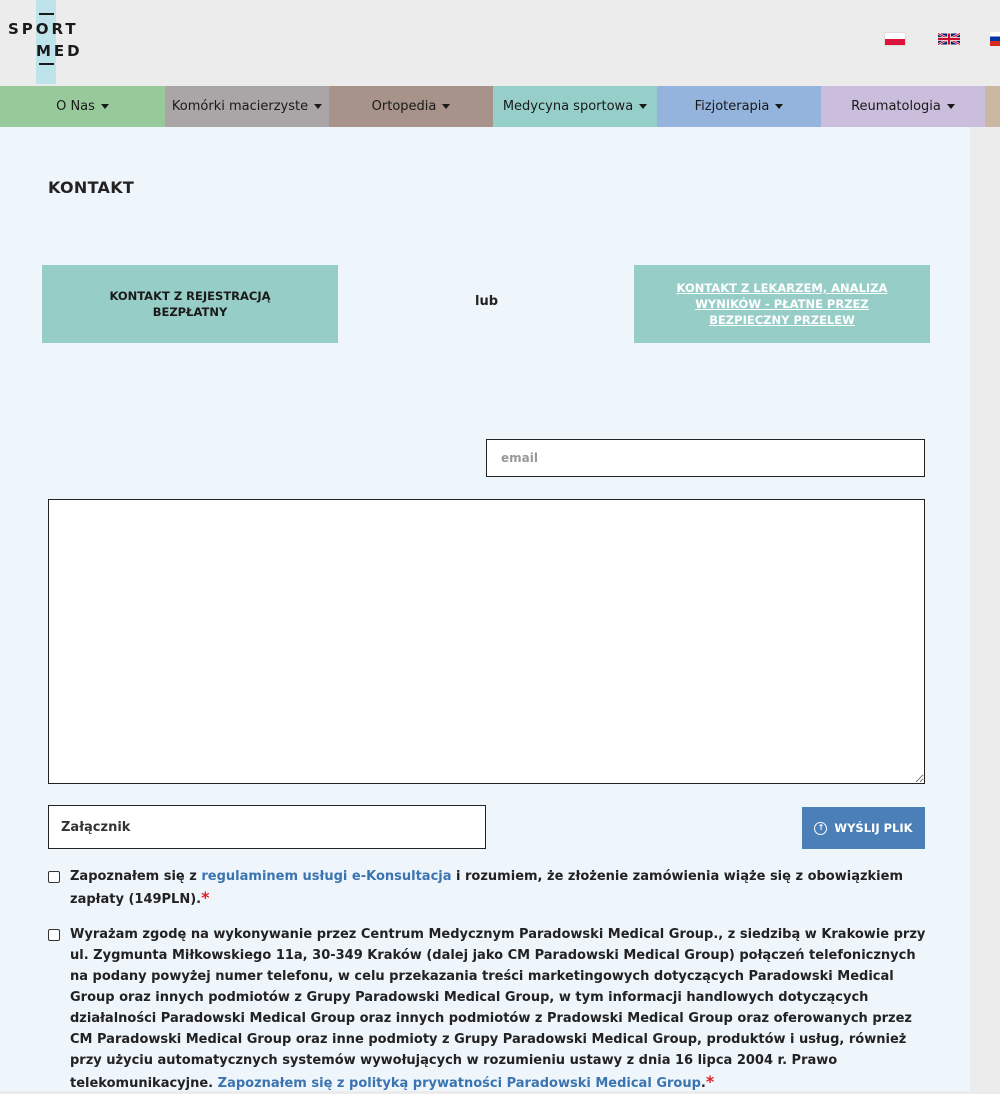 The height and width of the screenshot is (1094, 1000). What do you see at coordinates (500, 43) in the screenshot?
I see `site-header: SPORT MED` at bounding box center [500, 43].